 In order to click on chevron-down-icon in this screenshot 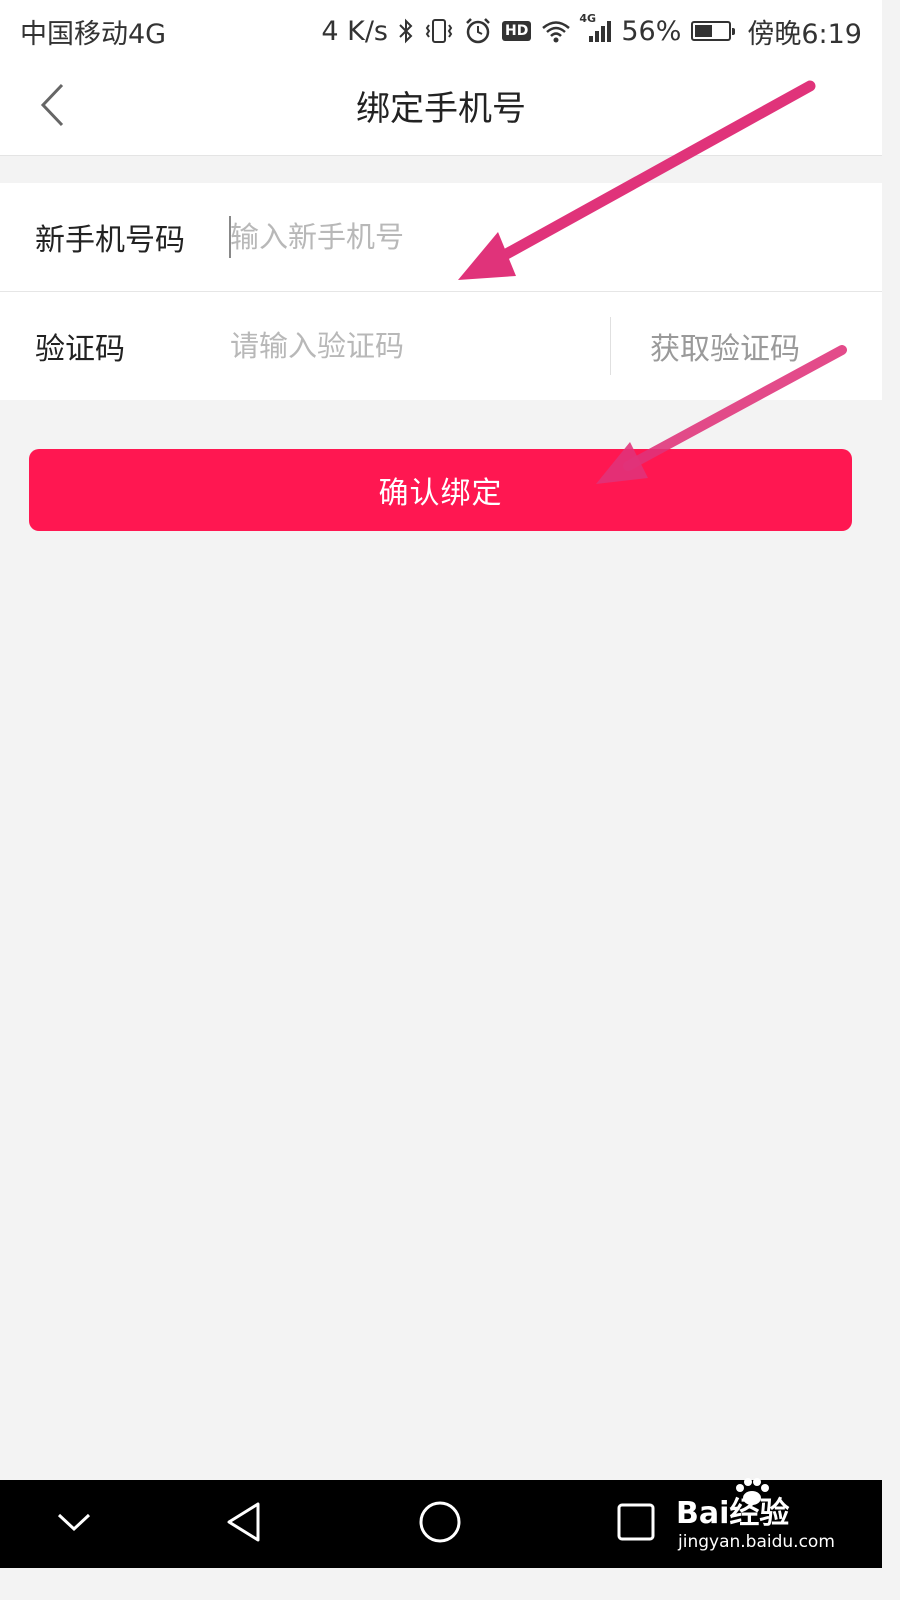, I will do `click(74, 1524)`.